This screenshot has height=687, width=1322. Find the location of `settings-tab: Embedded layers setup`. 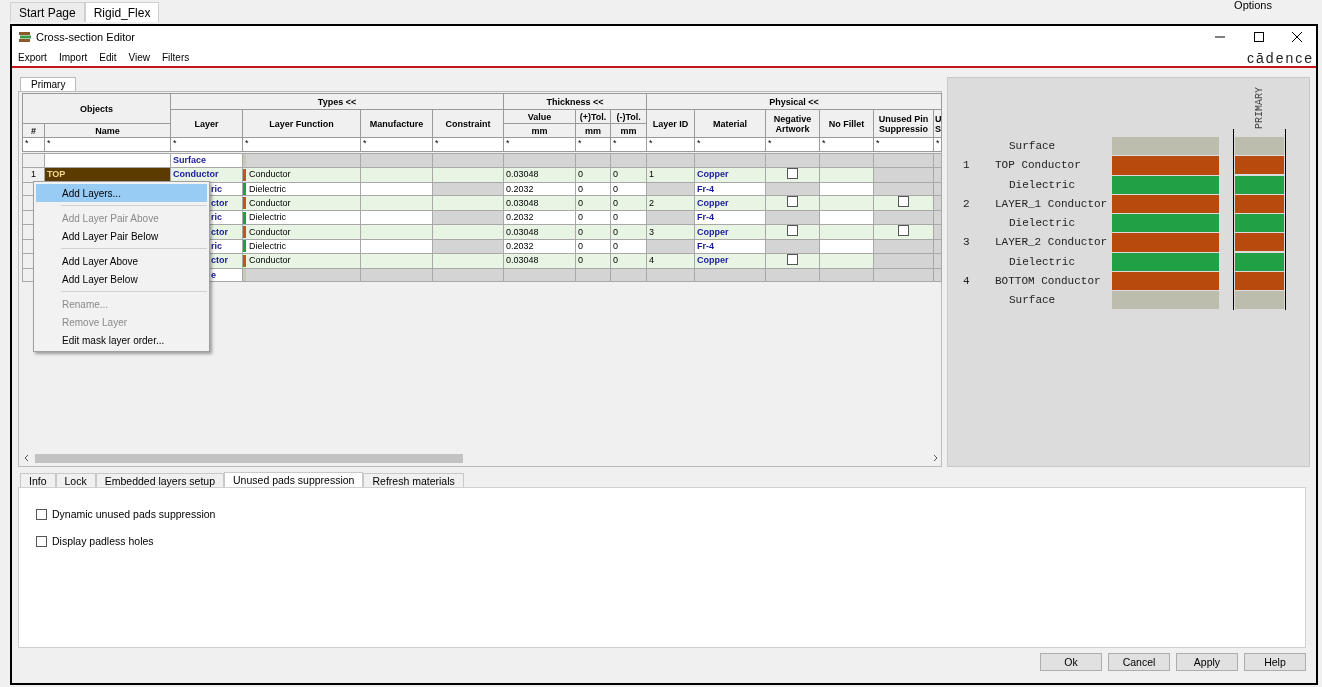

settings-tab: Embedded layers setup is located at coordinates (160, 480).